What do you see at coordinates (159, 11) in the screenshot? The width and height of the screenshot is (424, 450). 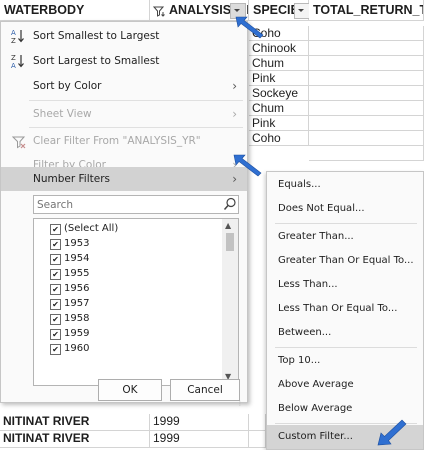 I see `filter-active-icon` at bounding box center [159, 11].